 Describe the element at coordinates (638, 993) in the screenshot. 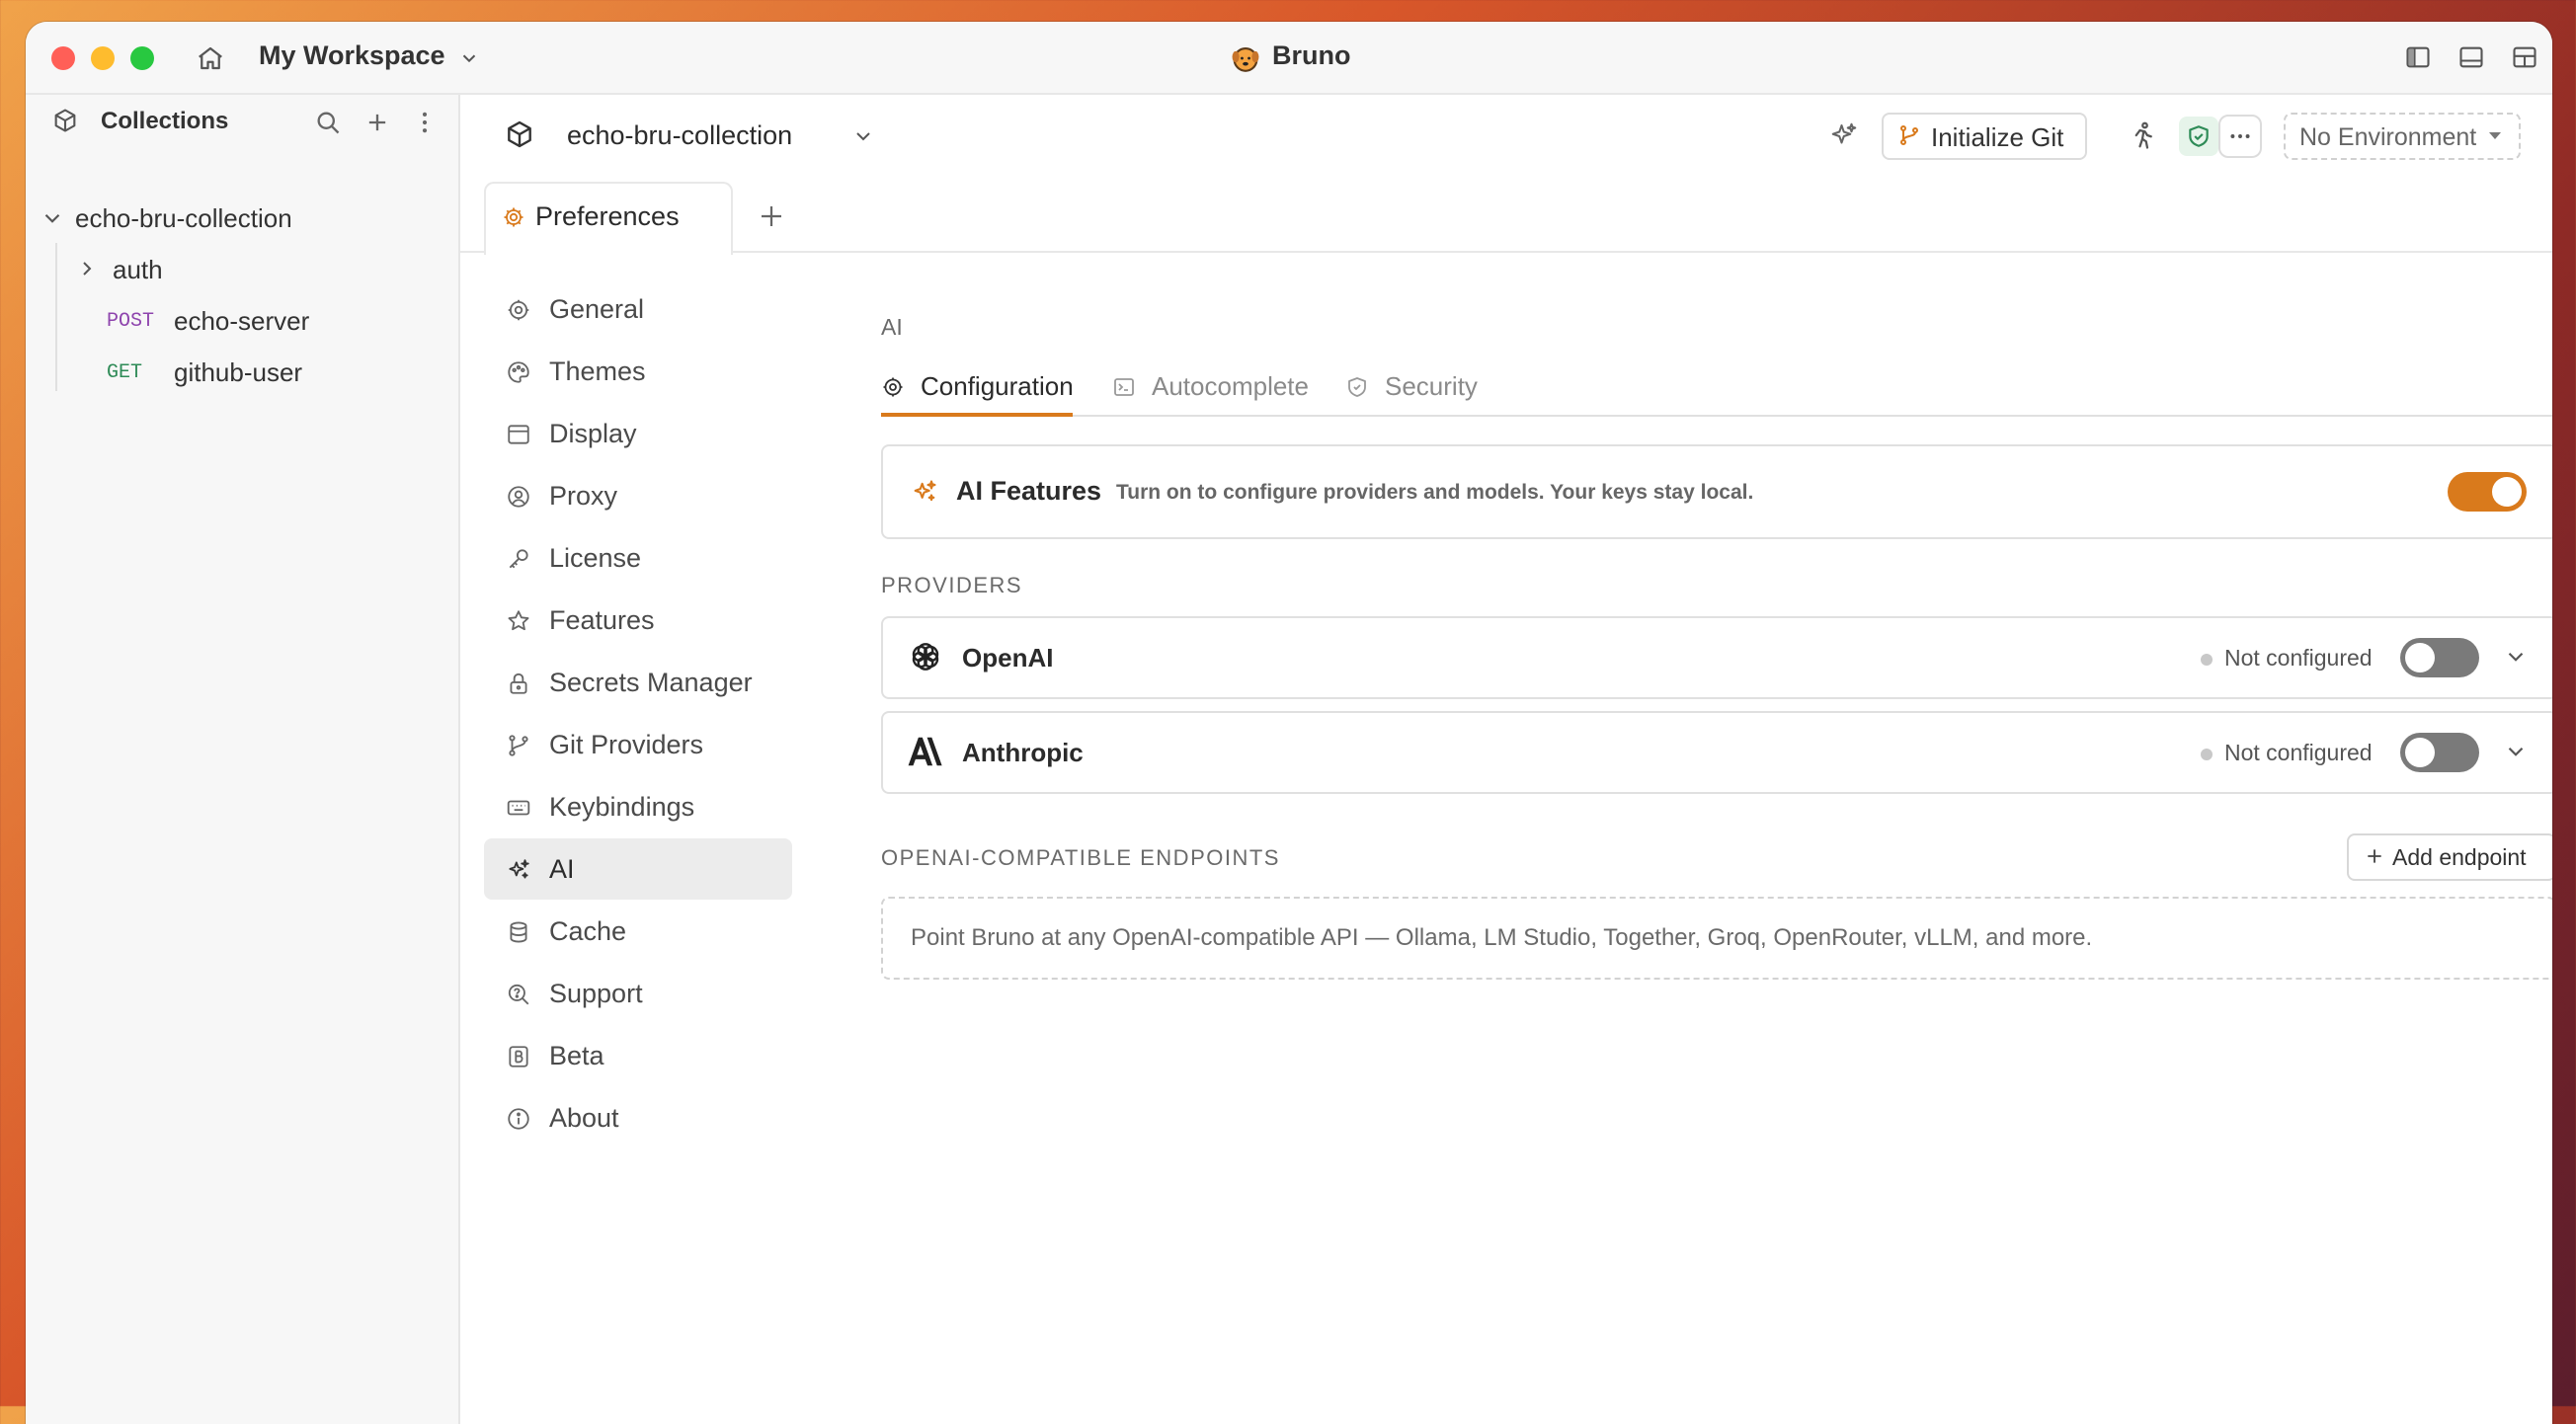

I see `nav-item-support: Support` at that location.